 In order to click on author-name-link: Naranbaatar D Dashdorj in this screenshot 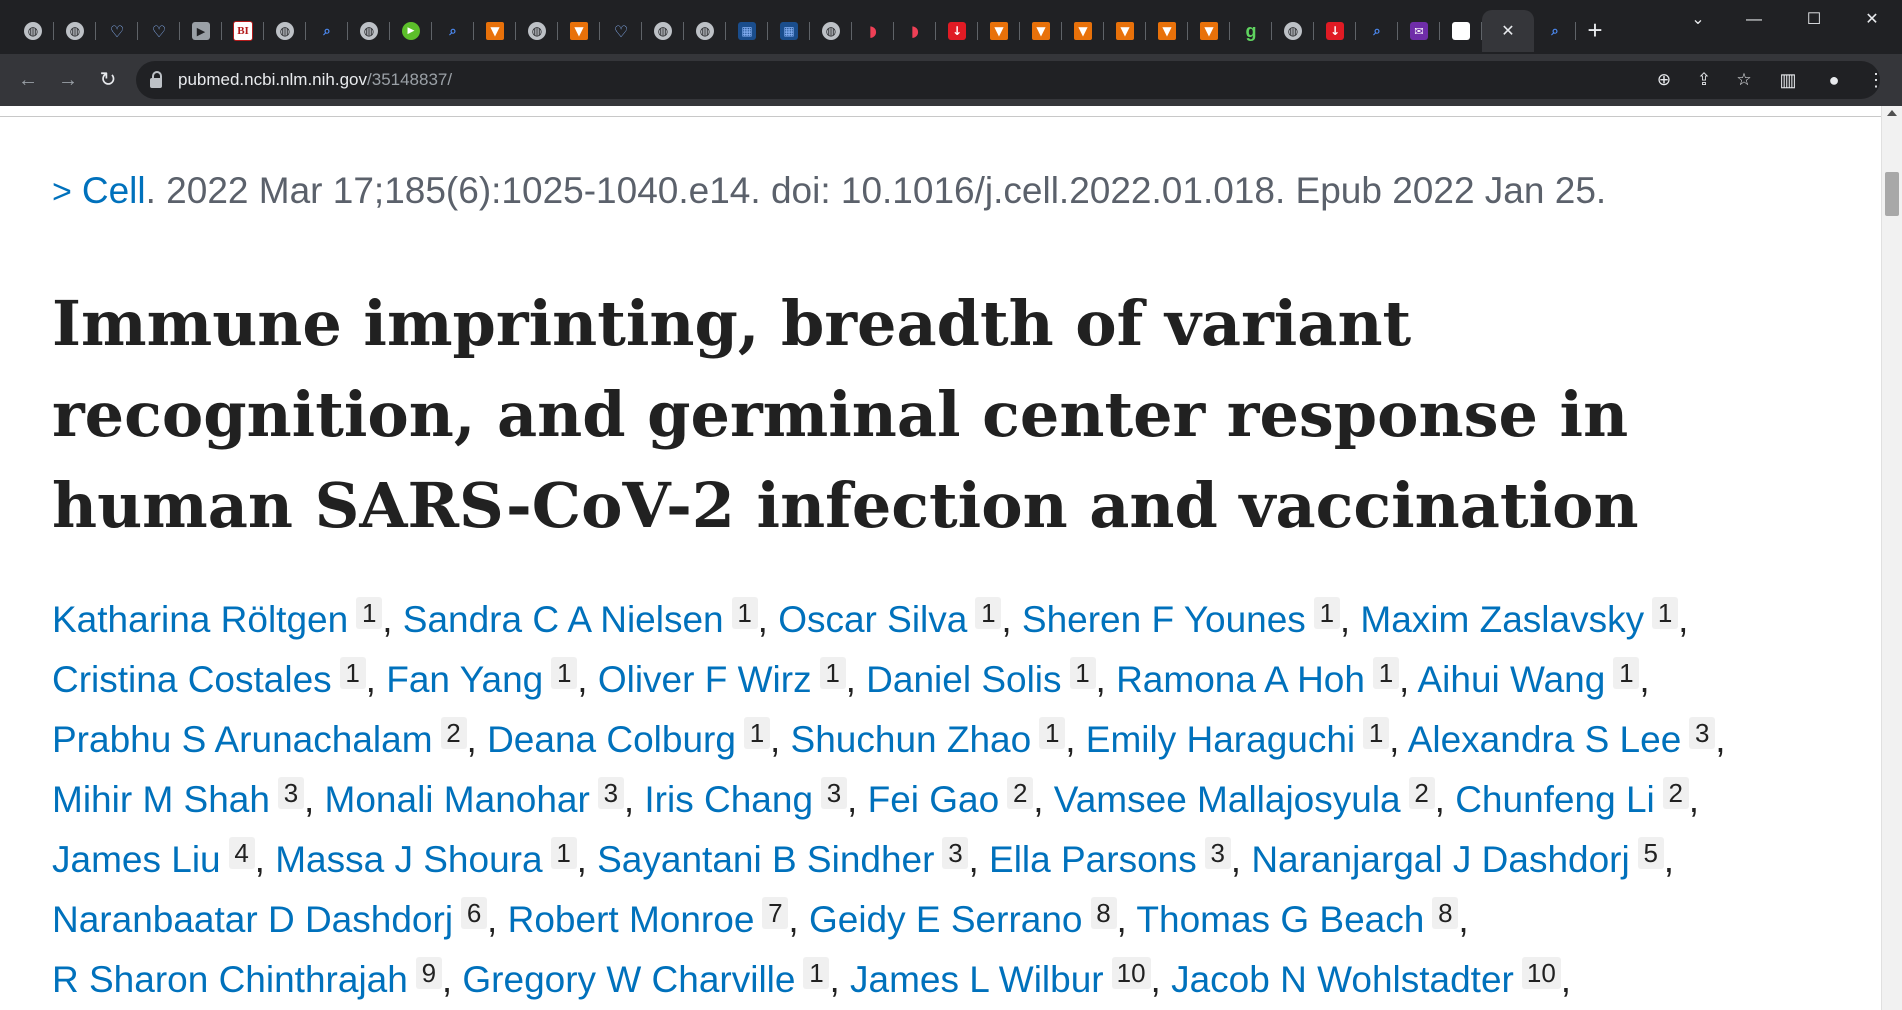, I will do `click(252, 919)`.